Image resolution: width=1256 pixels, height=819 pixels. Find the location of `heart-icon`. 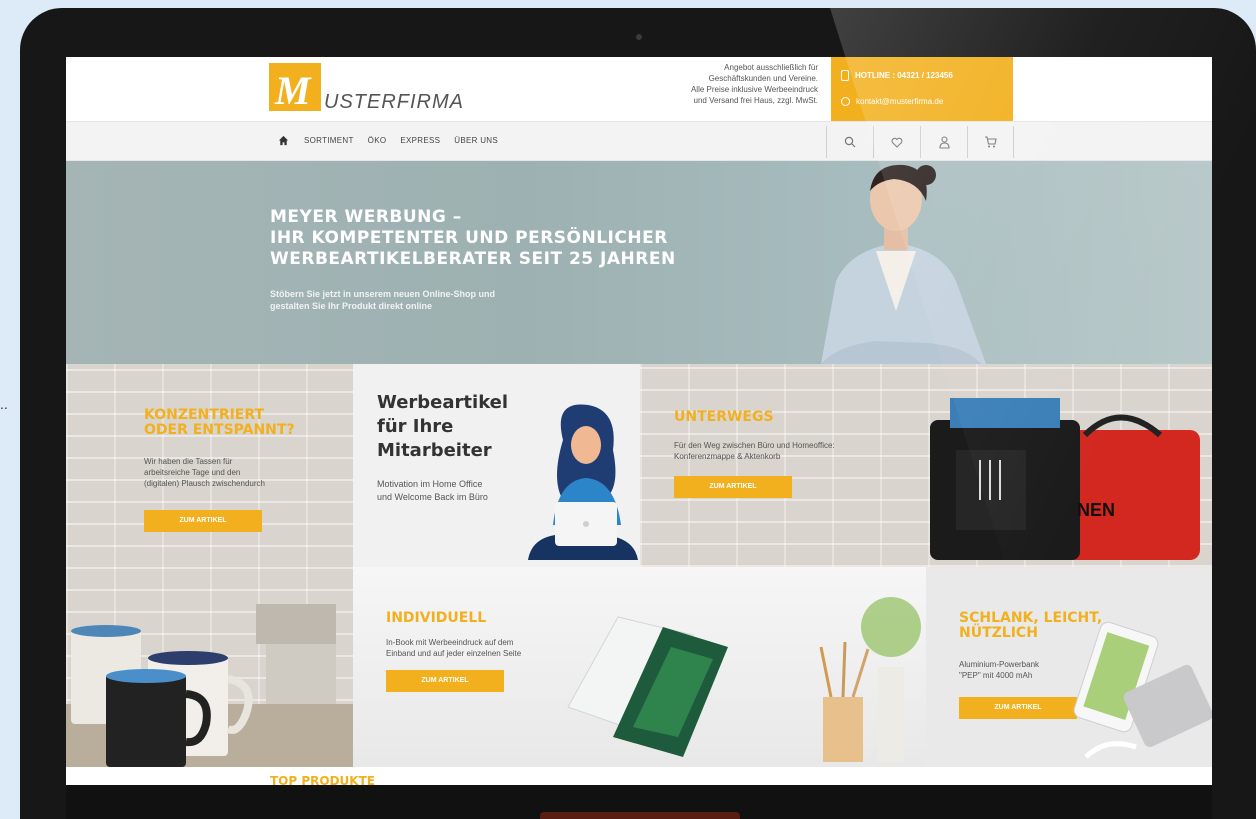

heart-icon is located at coordinates (896, 142).